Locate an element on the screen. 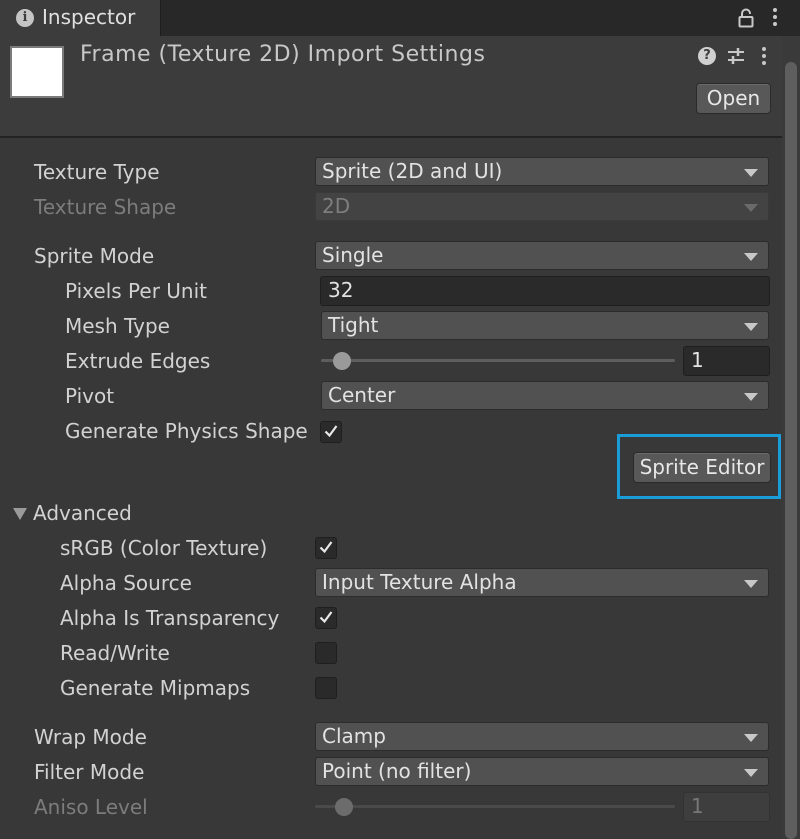 Image resolution: width=800 pixels, height=839 pixels. generate-mipmaps-checkbox is located at coordinates (326, 688).